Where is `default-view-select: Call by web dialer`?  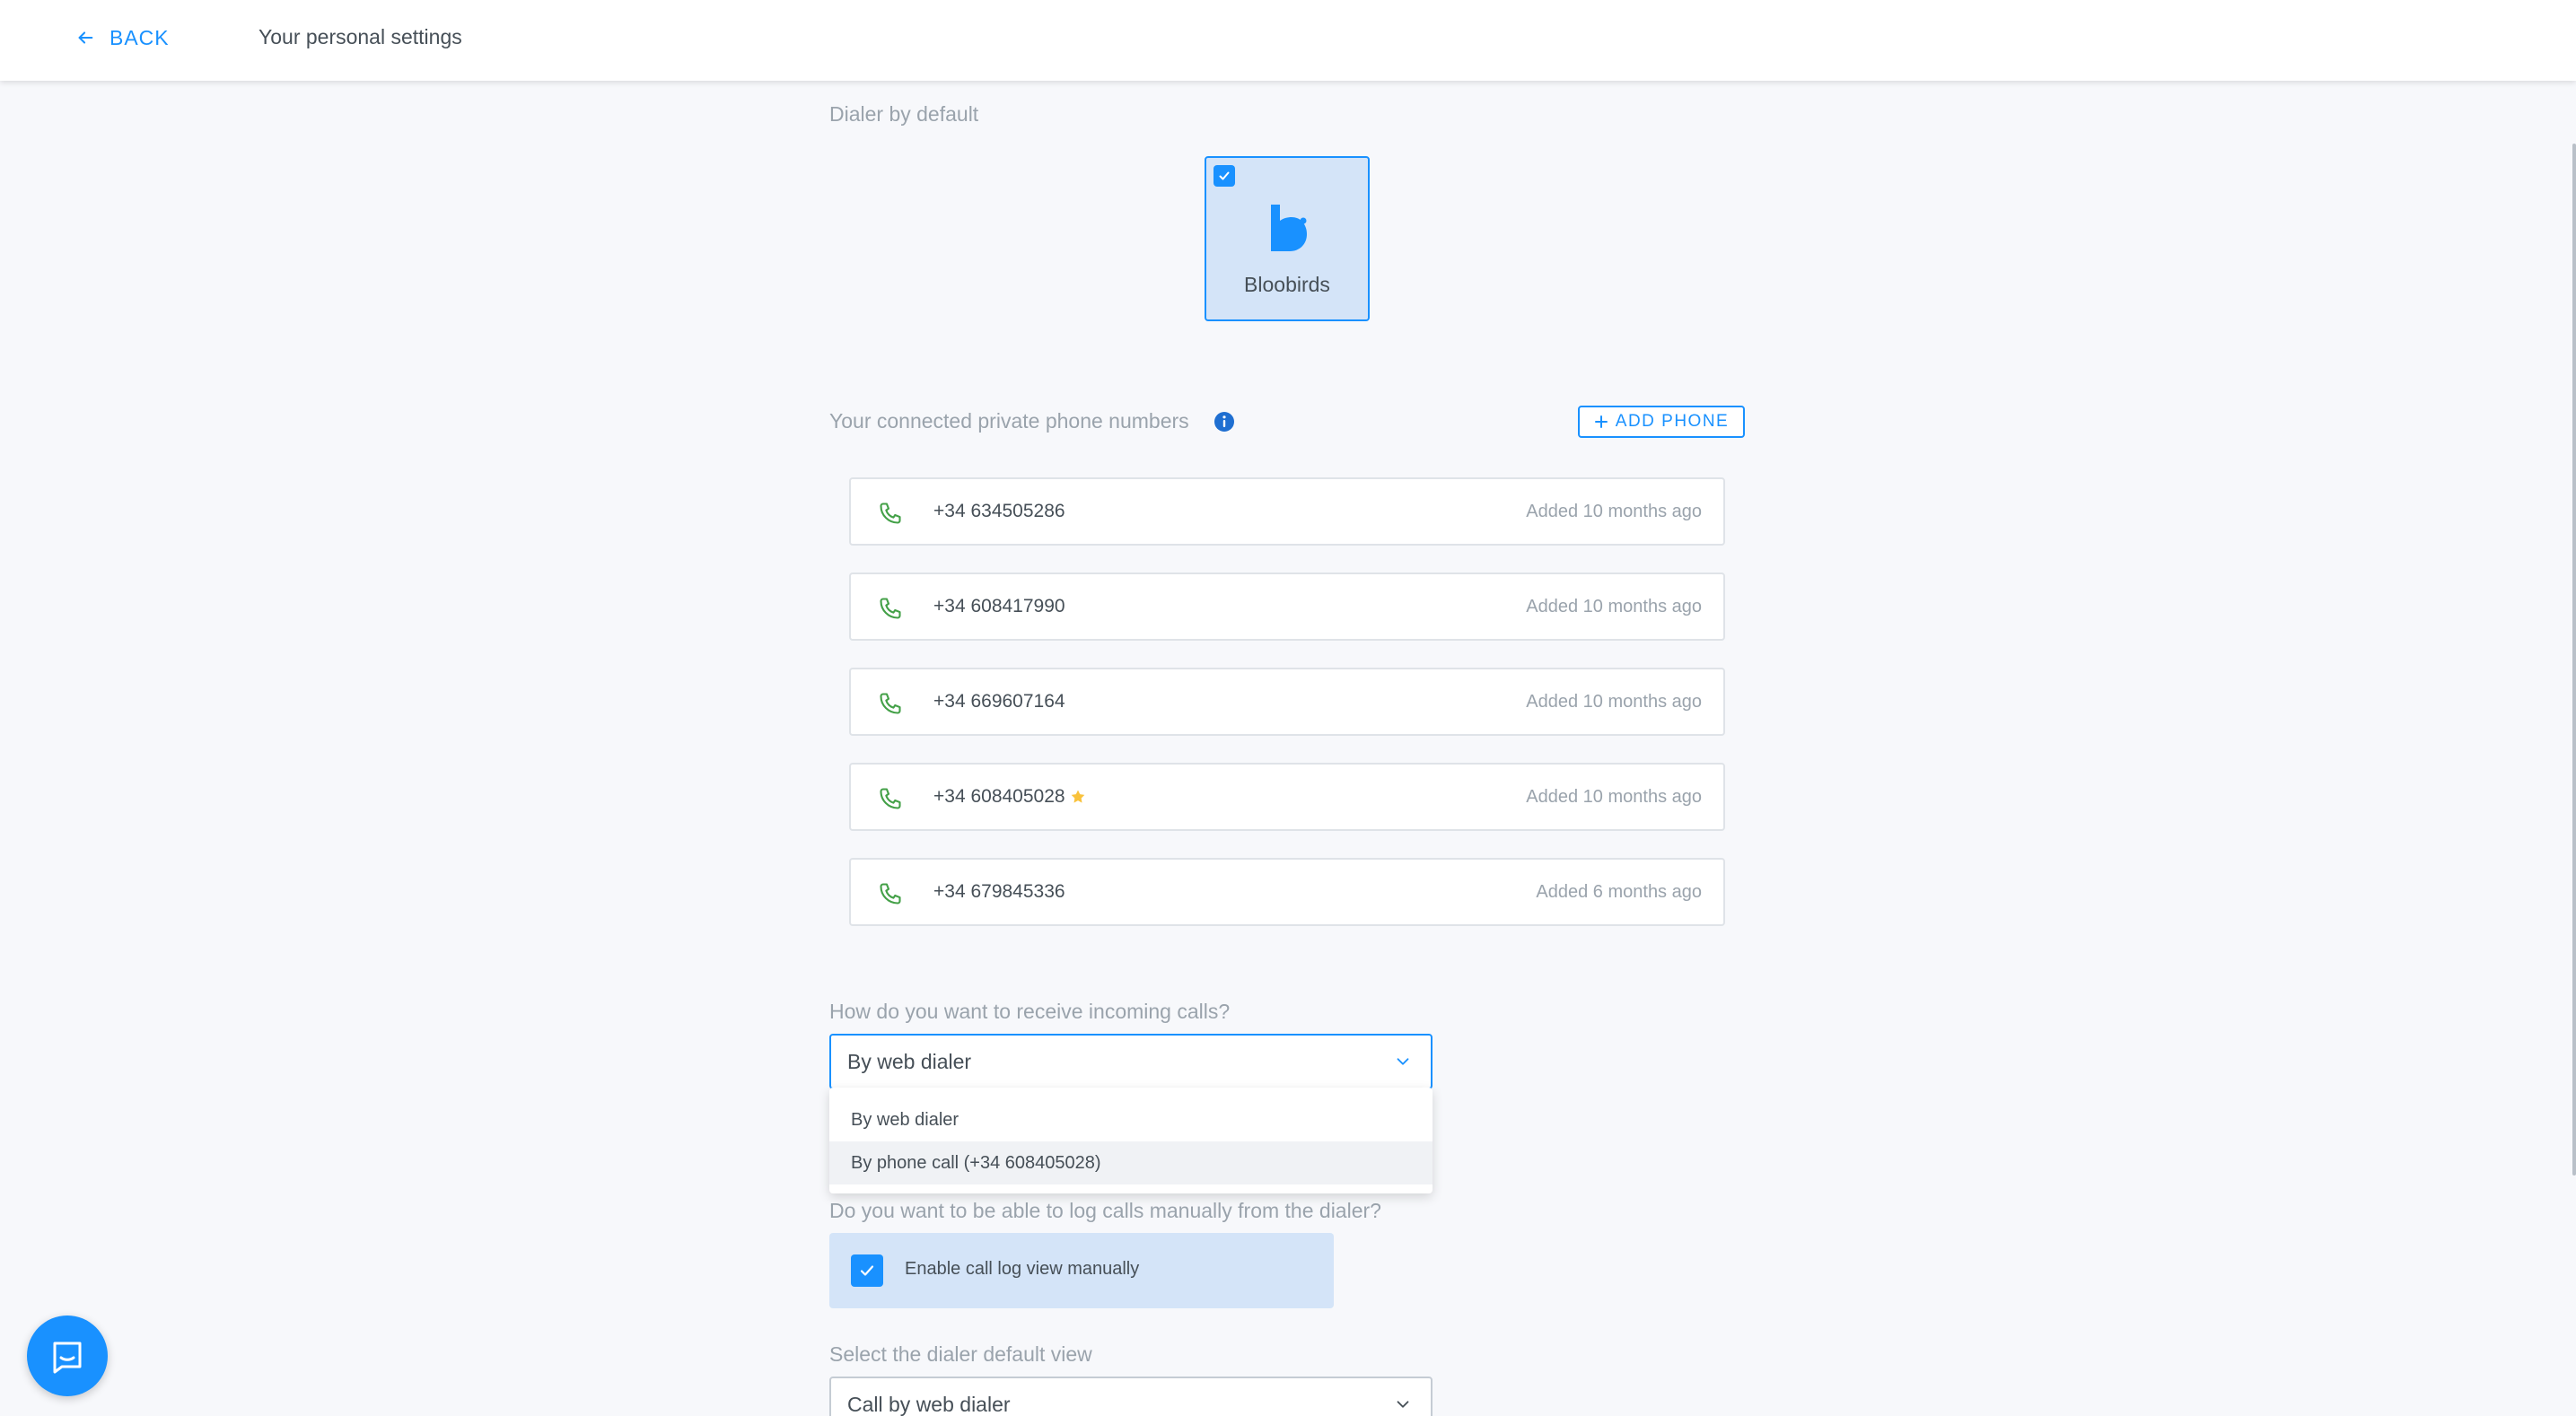 default-view-select: Call by web dialer is located at coordinates (1131, 1396).